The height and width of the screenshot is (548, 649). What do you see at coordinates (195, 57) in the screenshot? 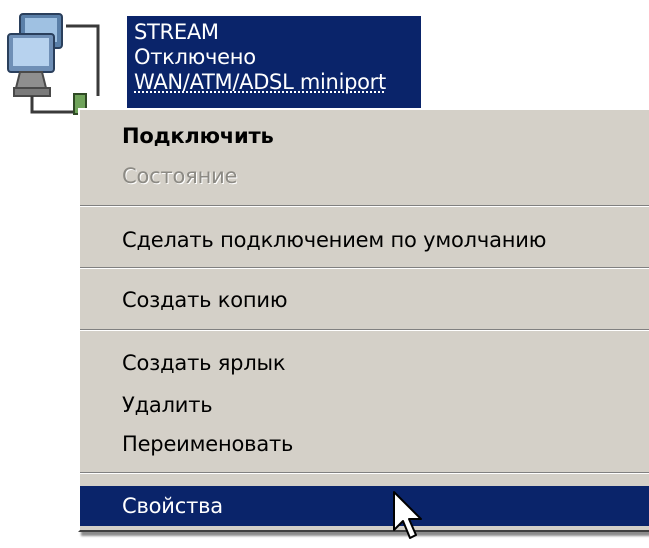
I see `connection-status: Отключено` at bounding box center [195, 57].